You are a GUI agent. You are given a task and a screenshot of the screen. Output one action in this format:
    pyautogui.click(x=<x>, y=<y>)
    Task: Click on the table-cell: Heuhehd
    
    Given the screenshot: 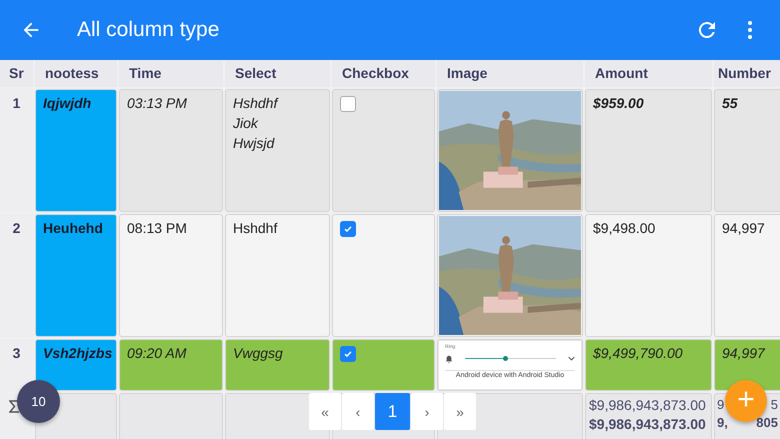 What is the action you would take?
    pyautogui.click(x=76, y=275)
    